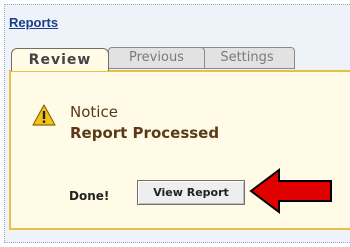 The width and height of the screenshot is (350, 247). I want to click on tab-review: Review, so click(60, 59).